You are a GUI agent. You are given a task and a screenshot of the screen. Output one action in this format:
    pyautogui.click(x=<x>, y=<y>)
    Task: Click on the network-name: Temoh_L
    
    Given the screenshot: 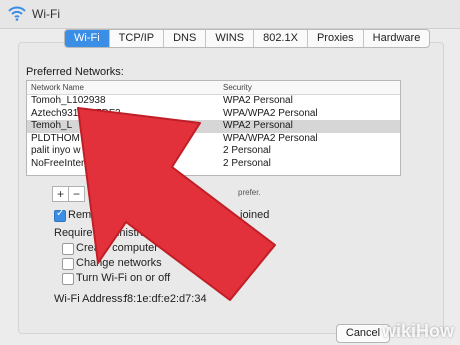 What is the action you would take?
    pyautogui.click(x=52, y=125)
    